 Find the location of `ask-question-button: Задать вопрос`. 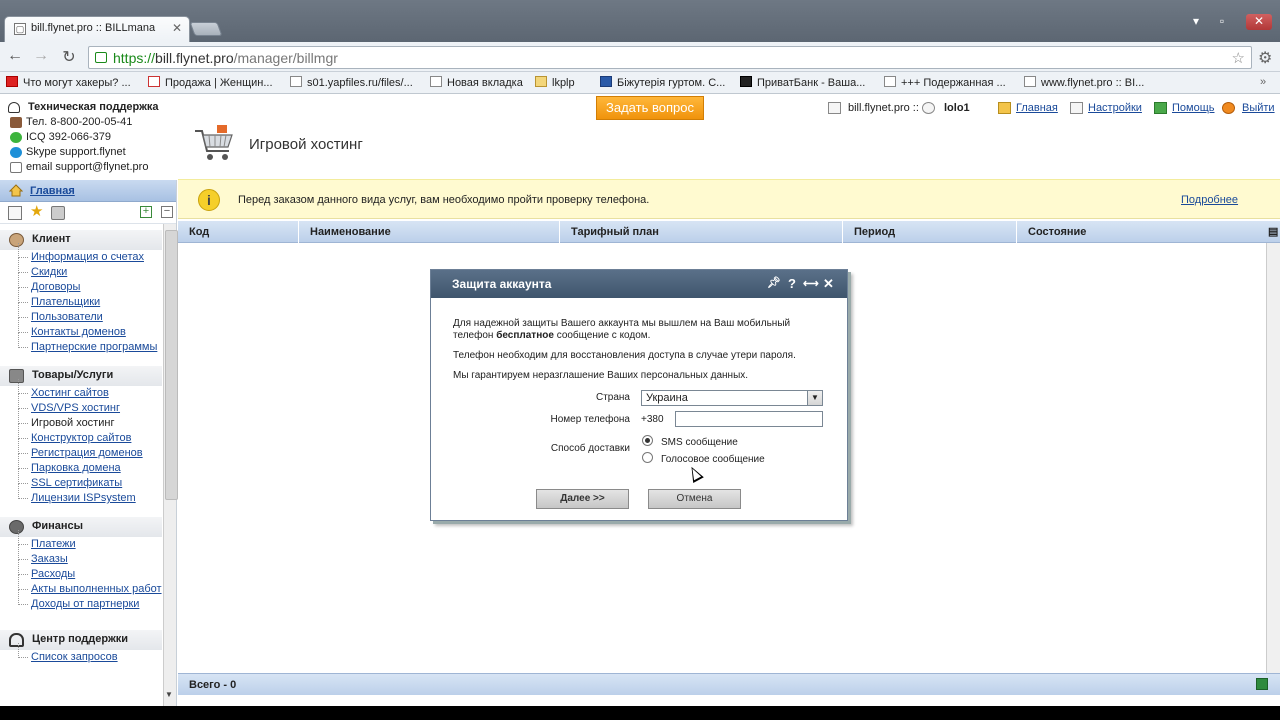

ask-question-button: Задать вопрос is located at coordinates (650, 108).